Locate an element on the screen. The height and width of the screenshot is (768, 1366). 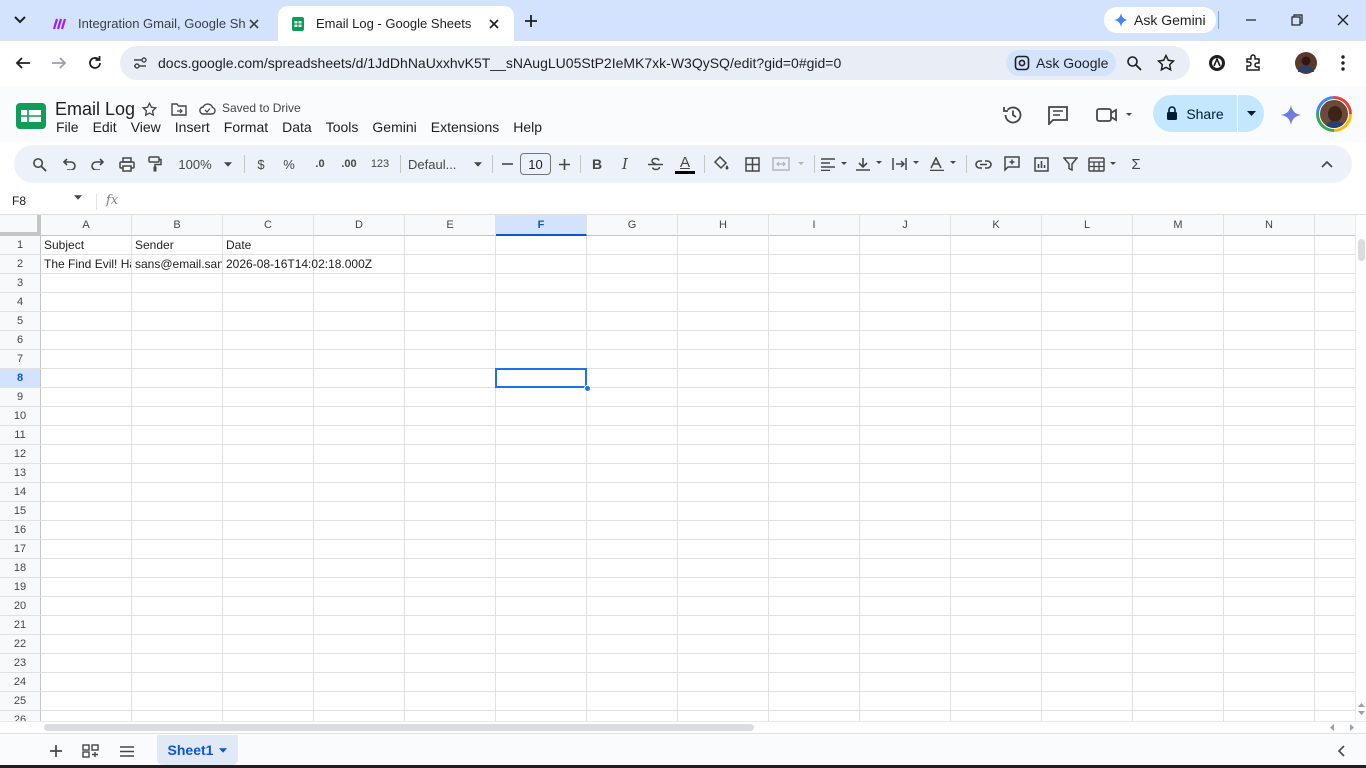
formula-input is located at coordinates (730, 202).